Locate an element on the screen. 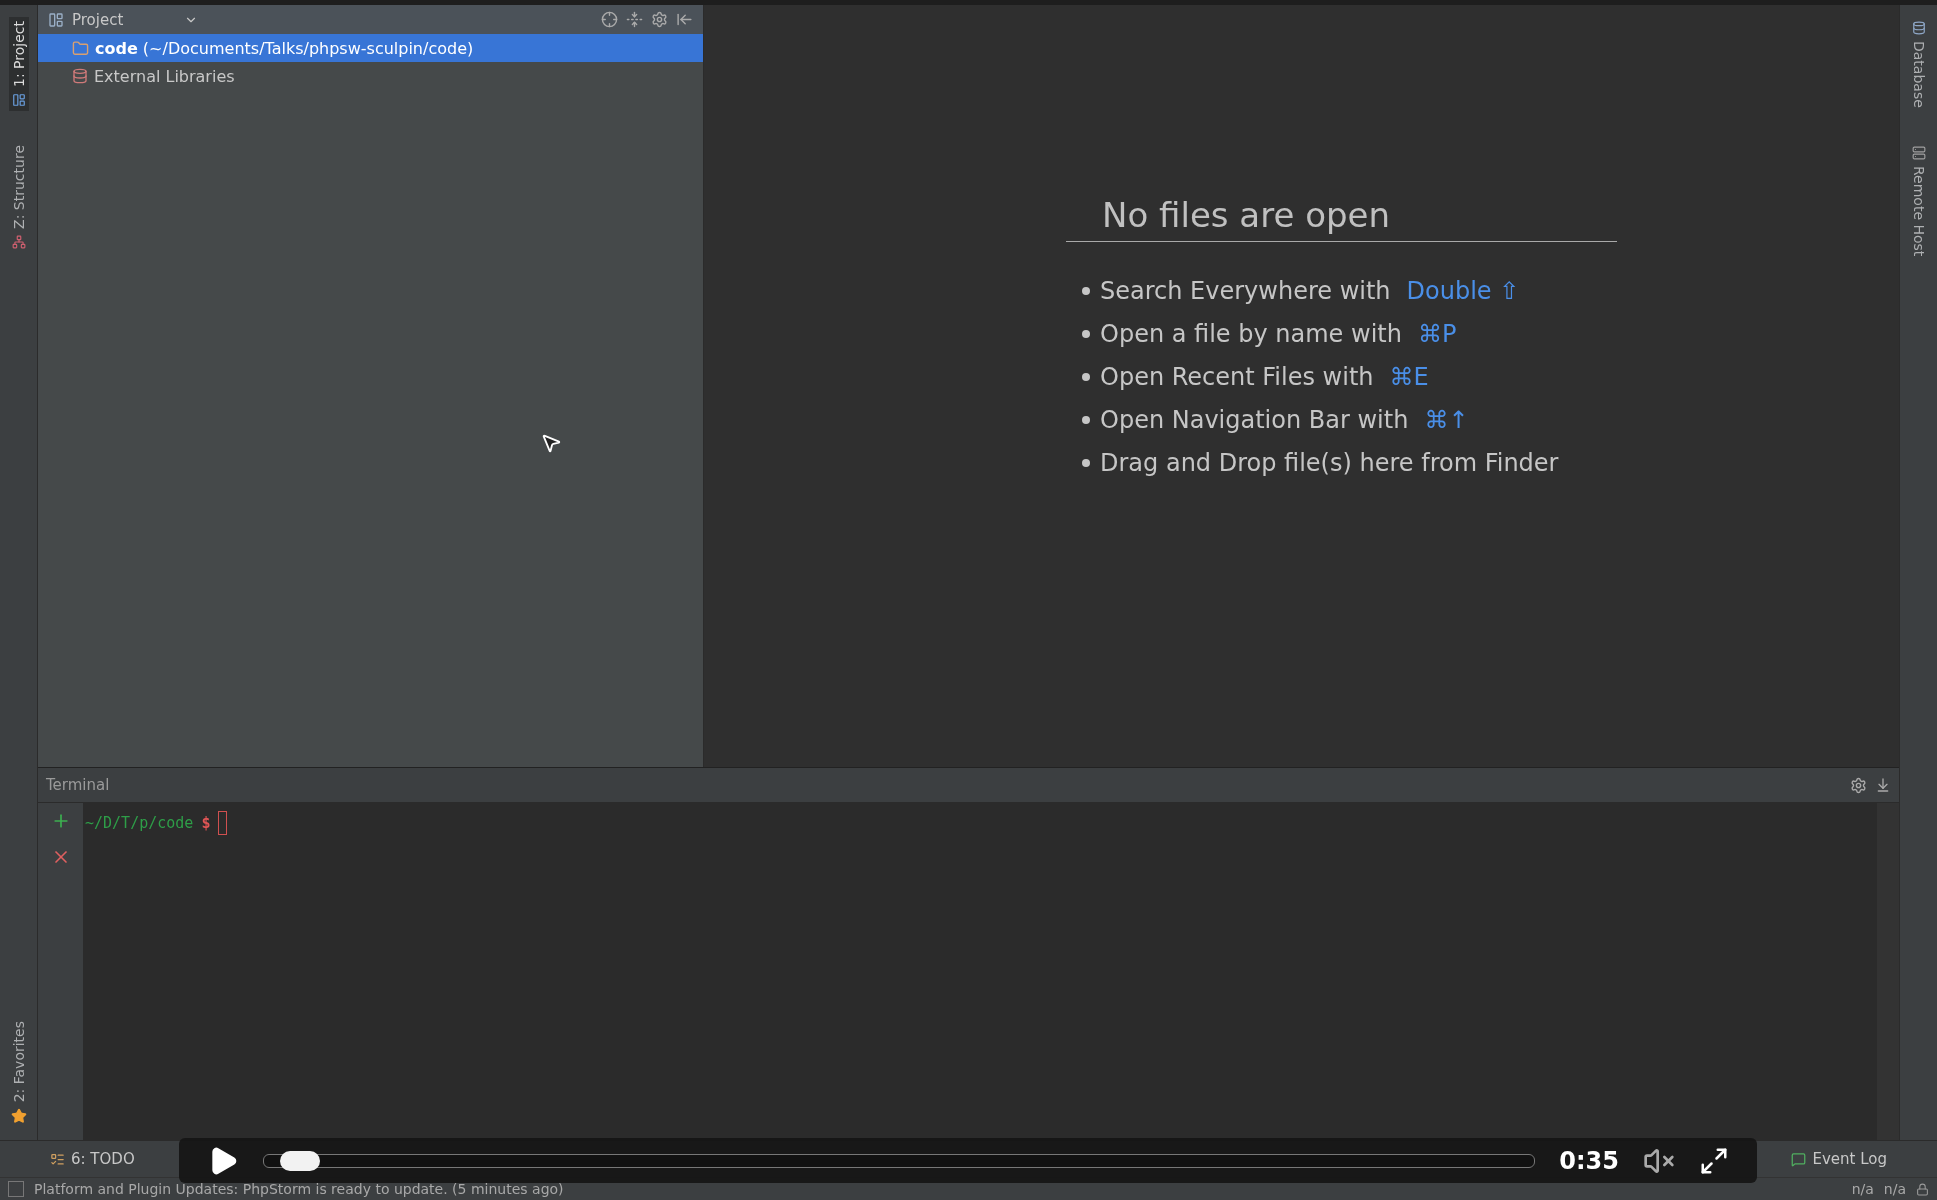 The image size is (1937, 1200). database-icon is located at coordinates (1918, 28).